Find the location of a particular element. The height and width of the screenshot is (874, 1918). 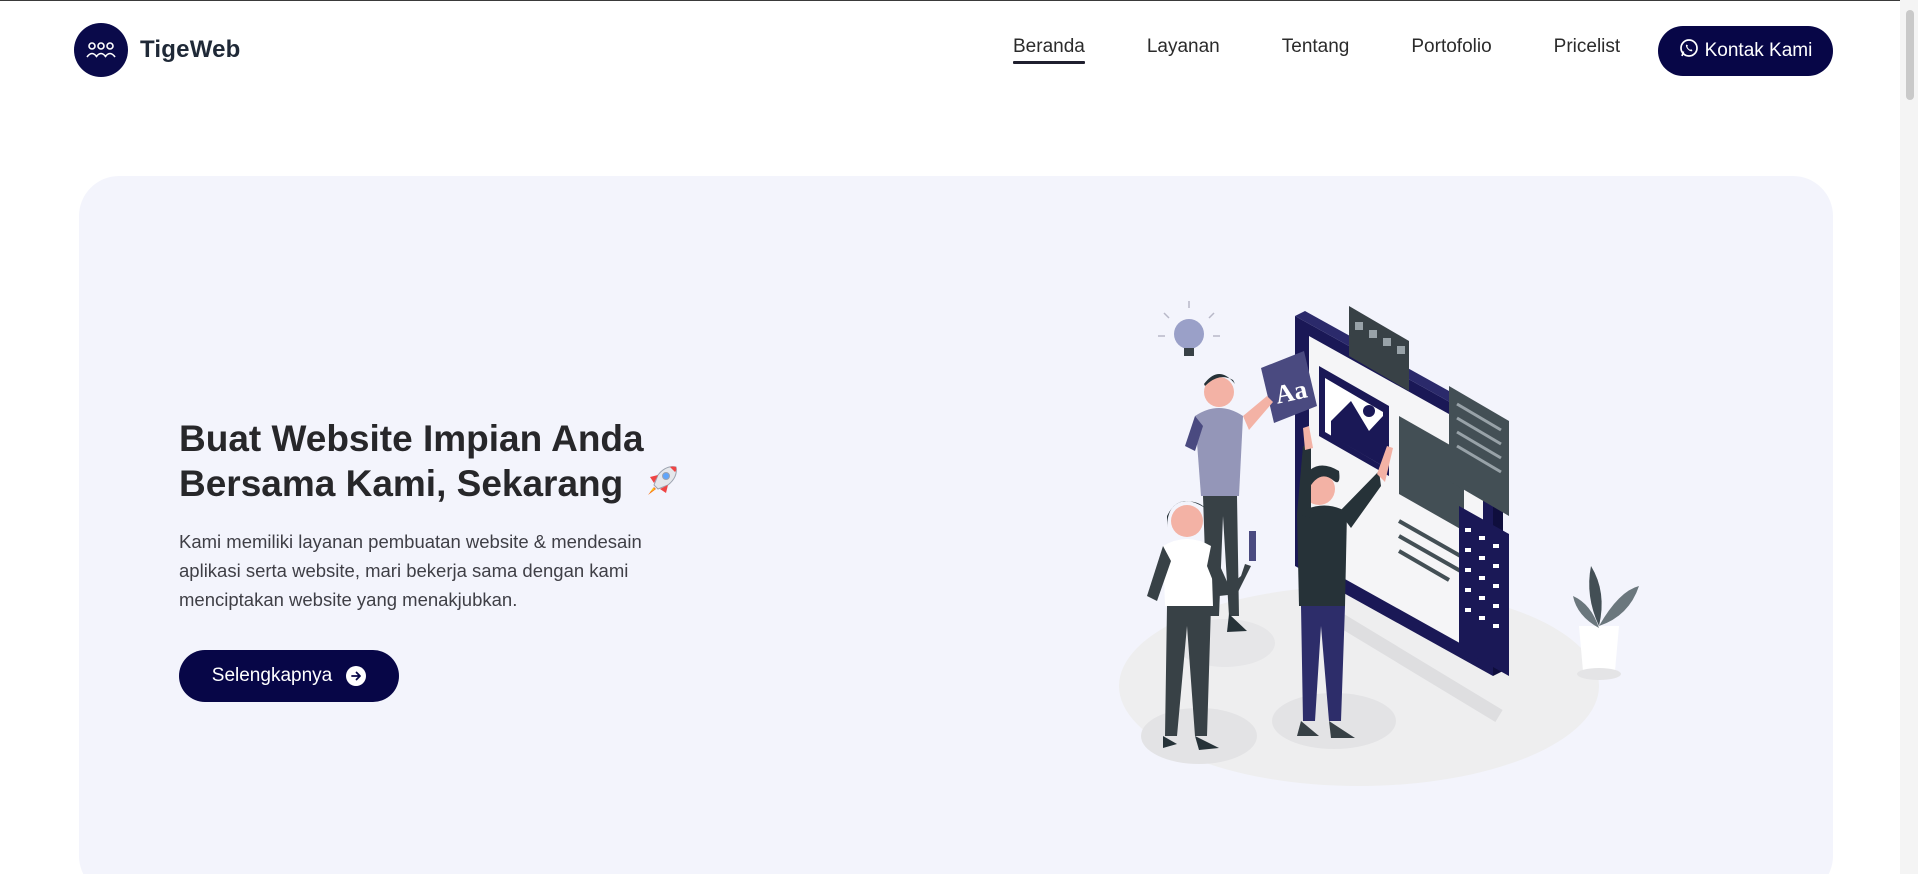

people-group-icon is located at coordinates (101, 50).